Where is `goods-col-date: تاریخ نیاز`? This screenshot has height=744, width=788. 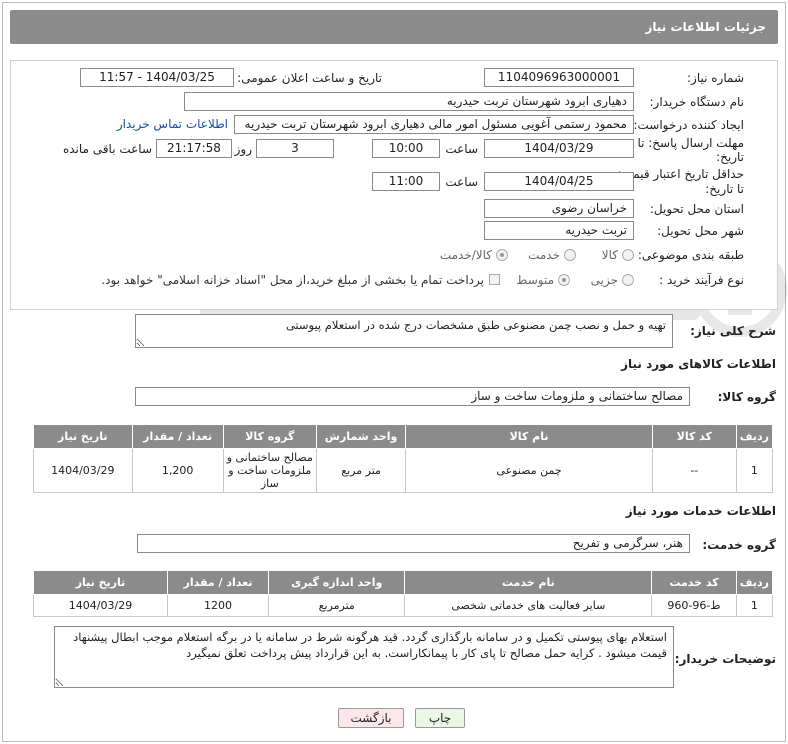 goods-col-date: تاریخ نیاز is located at coordinates (83, 436).